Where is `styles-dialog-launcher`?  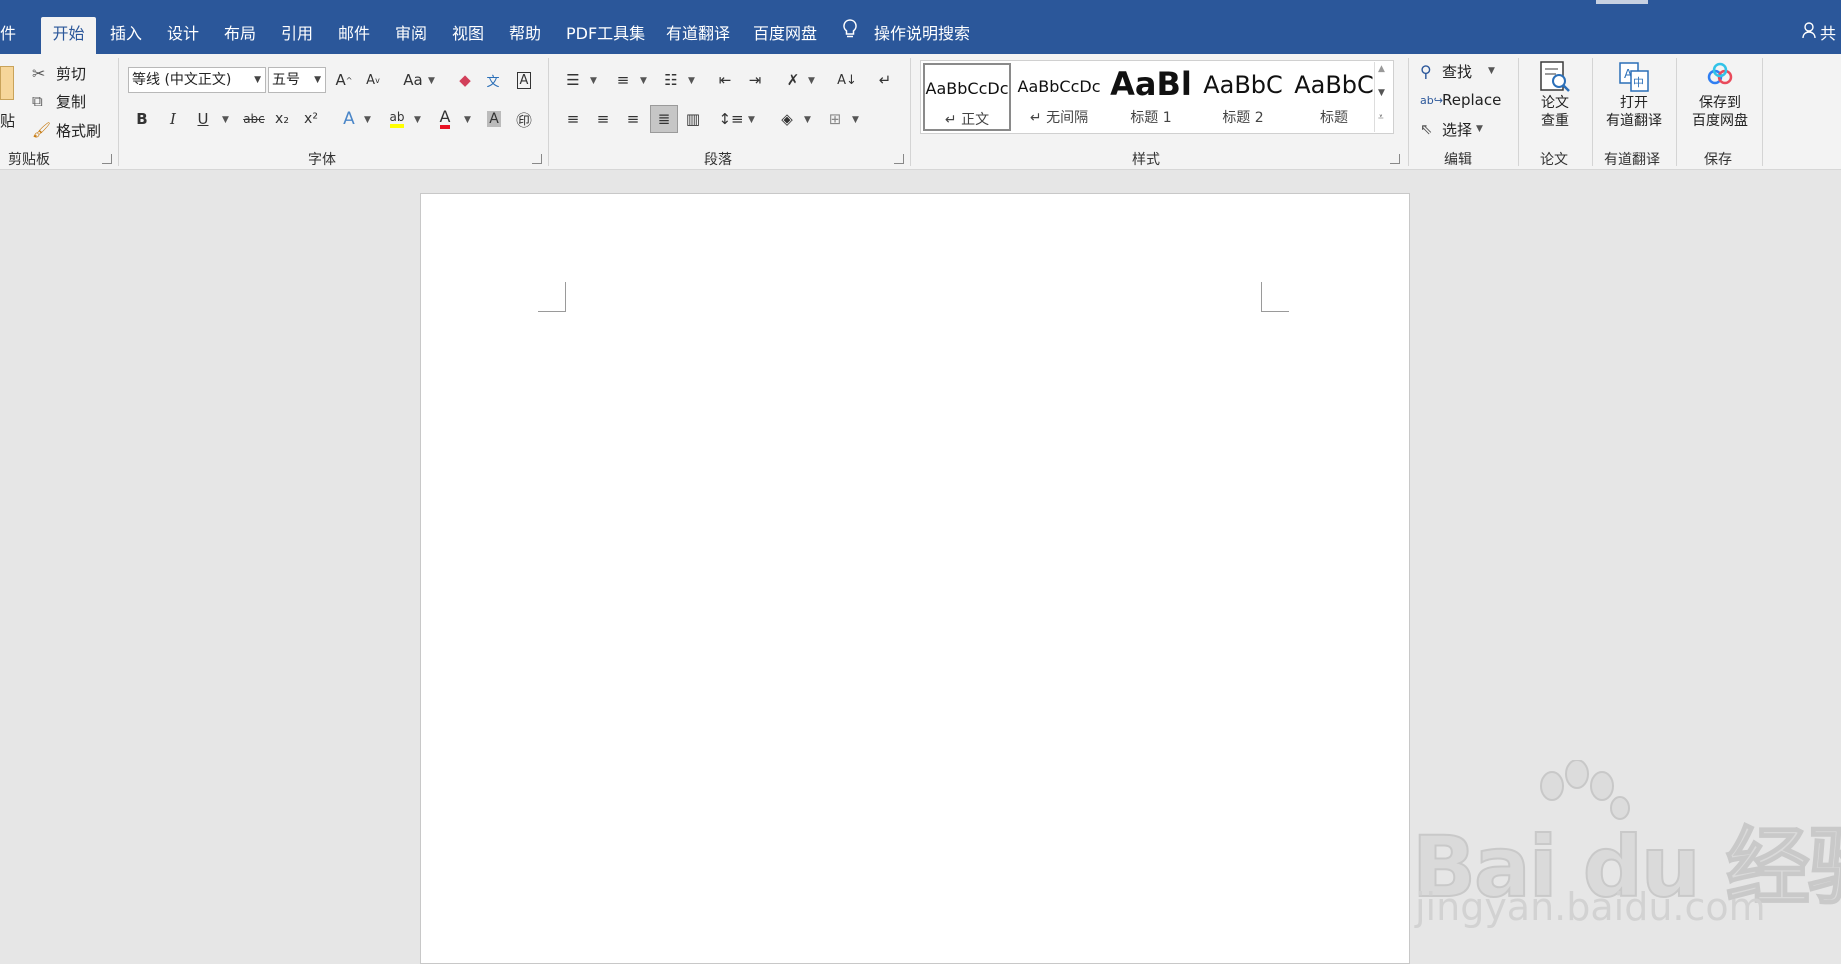 styles-dialog-launcher is located at coordinates (1395, 159).